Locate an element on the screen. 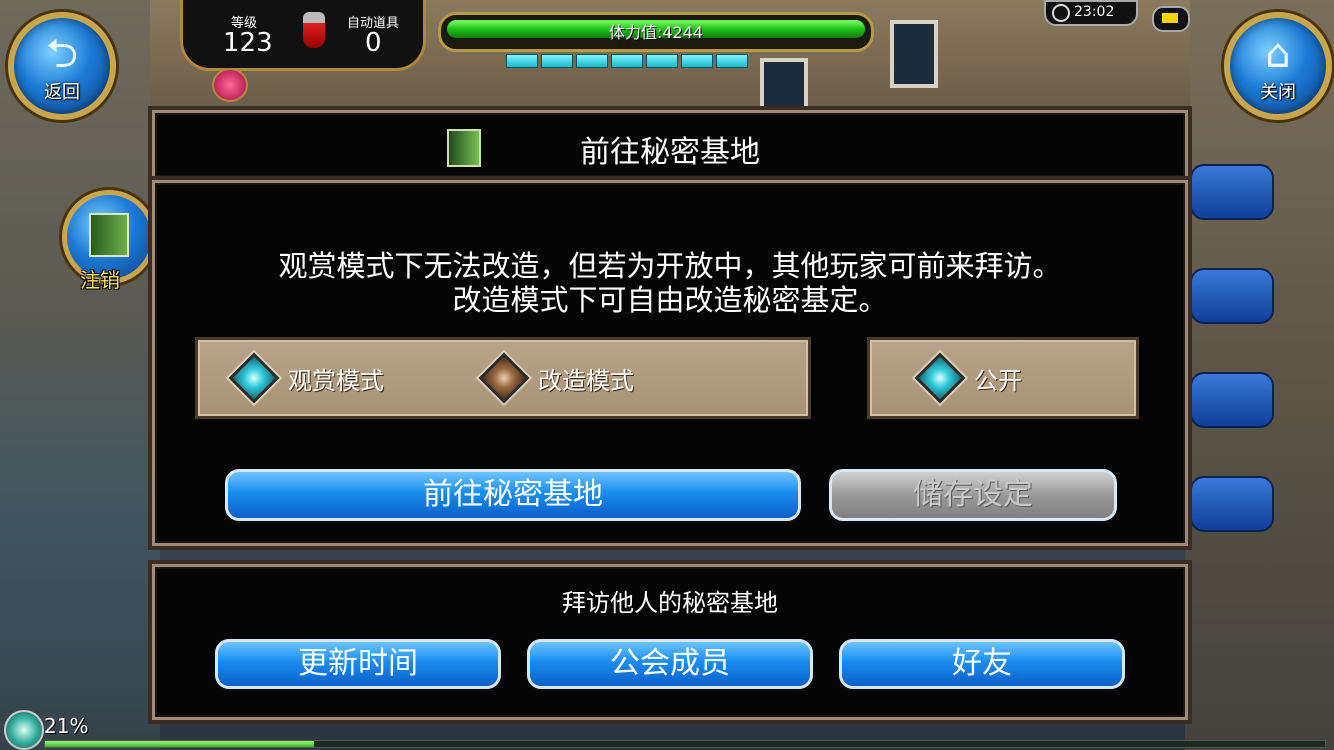 Image resolution: width=1334 pixels, height=750 pixels. player-status-box: 等级 123 自动道具 0 is located at coordinates (303, 35).